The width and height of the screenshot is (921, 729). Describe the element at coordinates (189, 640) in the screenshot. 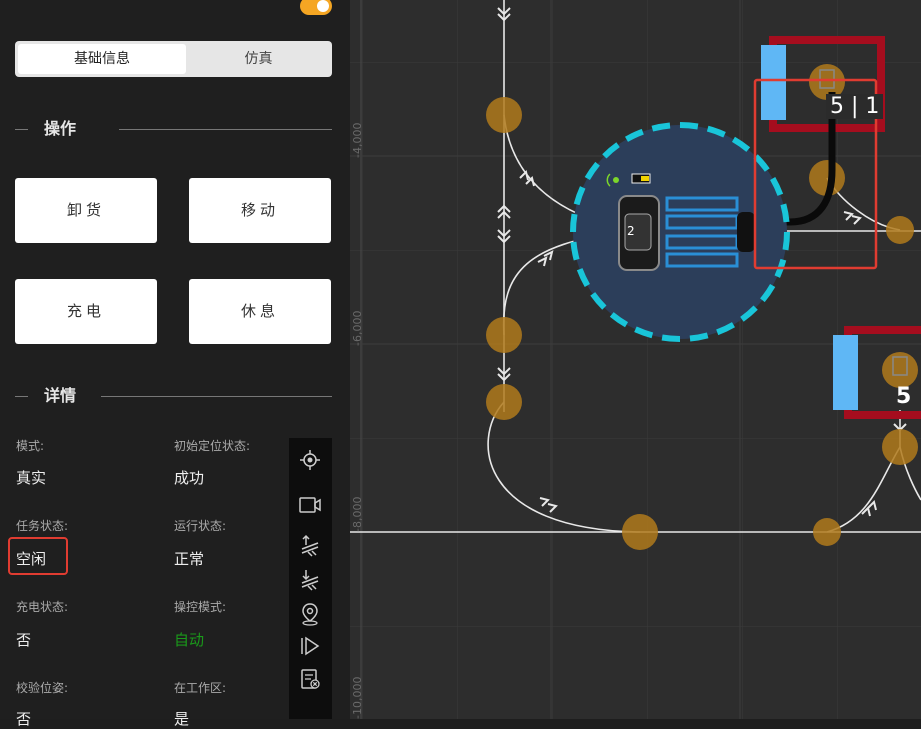

I see `control-mode-value: 自动` at that location.